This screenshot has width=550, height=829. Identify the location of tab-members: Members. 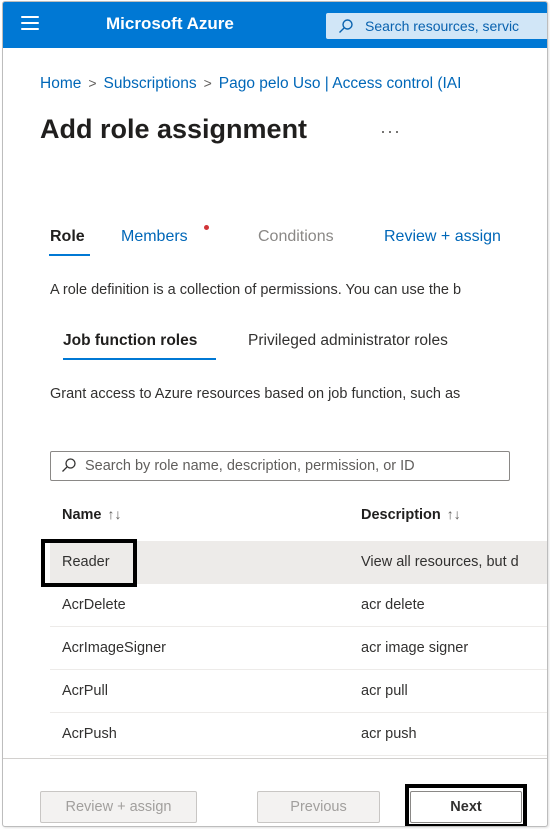
(154, 237).